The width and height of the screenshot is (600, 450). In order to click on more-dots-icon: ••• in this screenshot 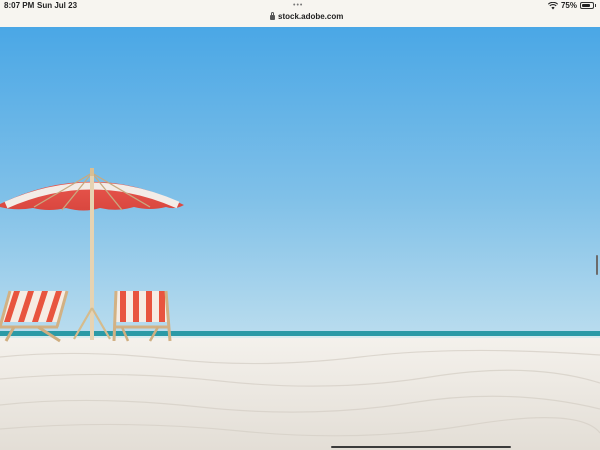, I will do `click(298, 5)`.